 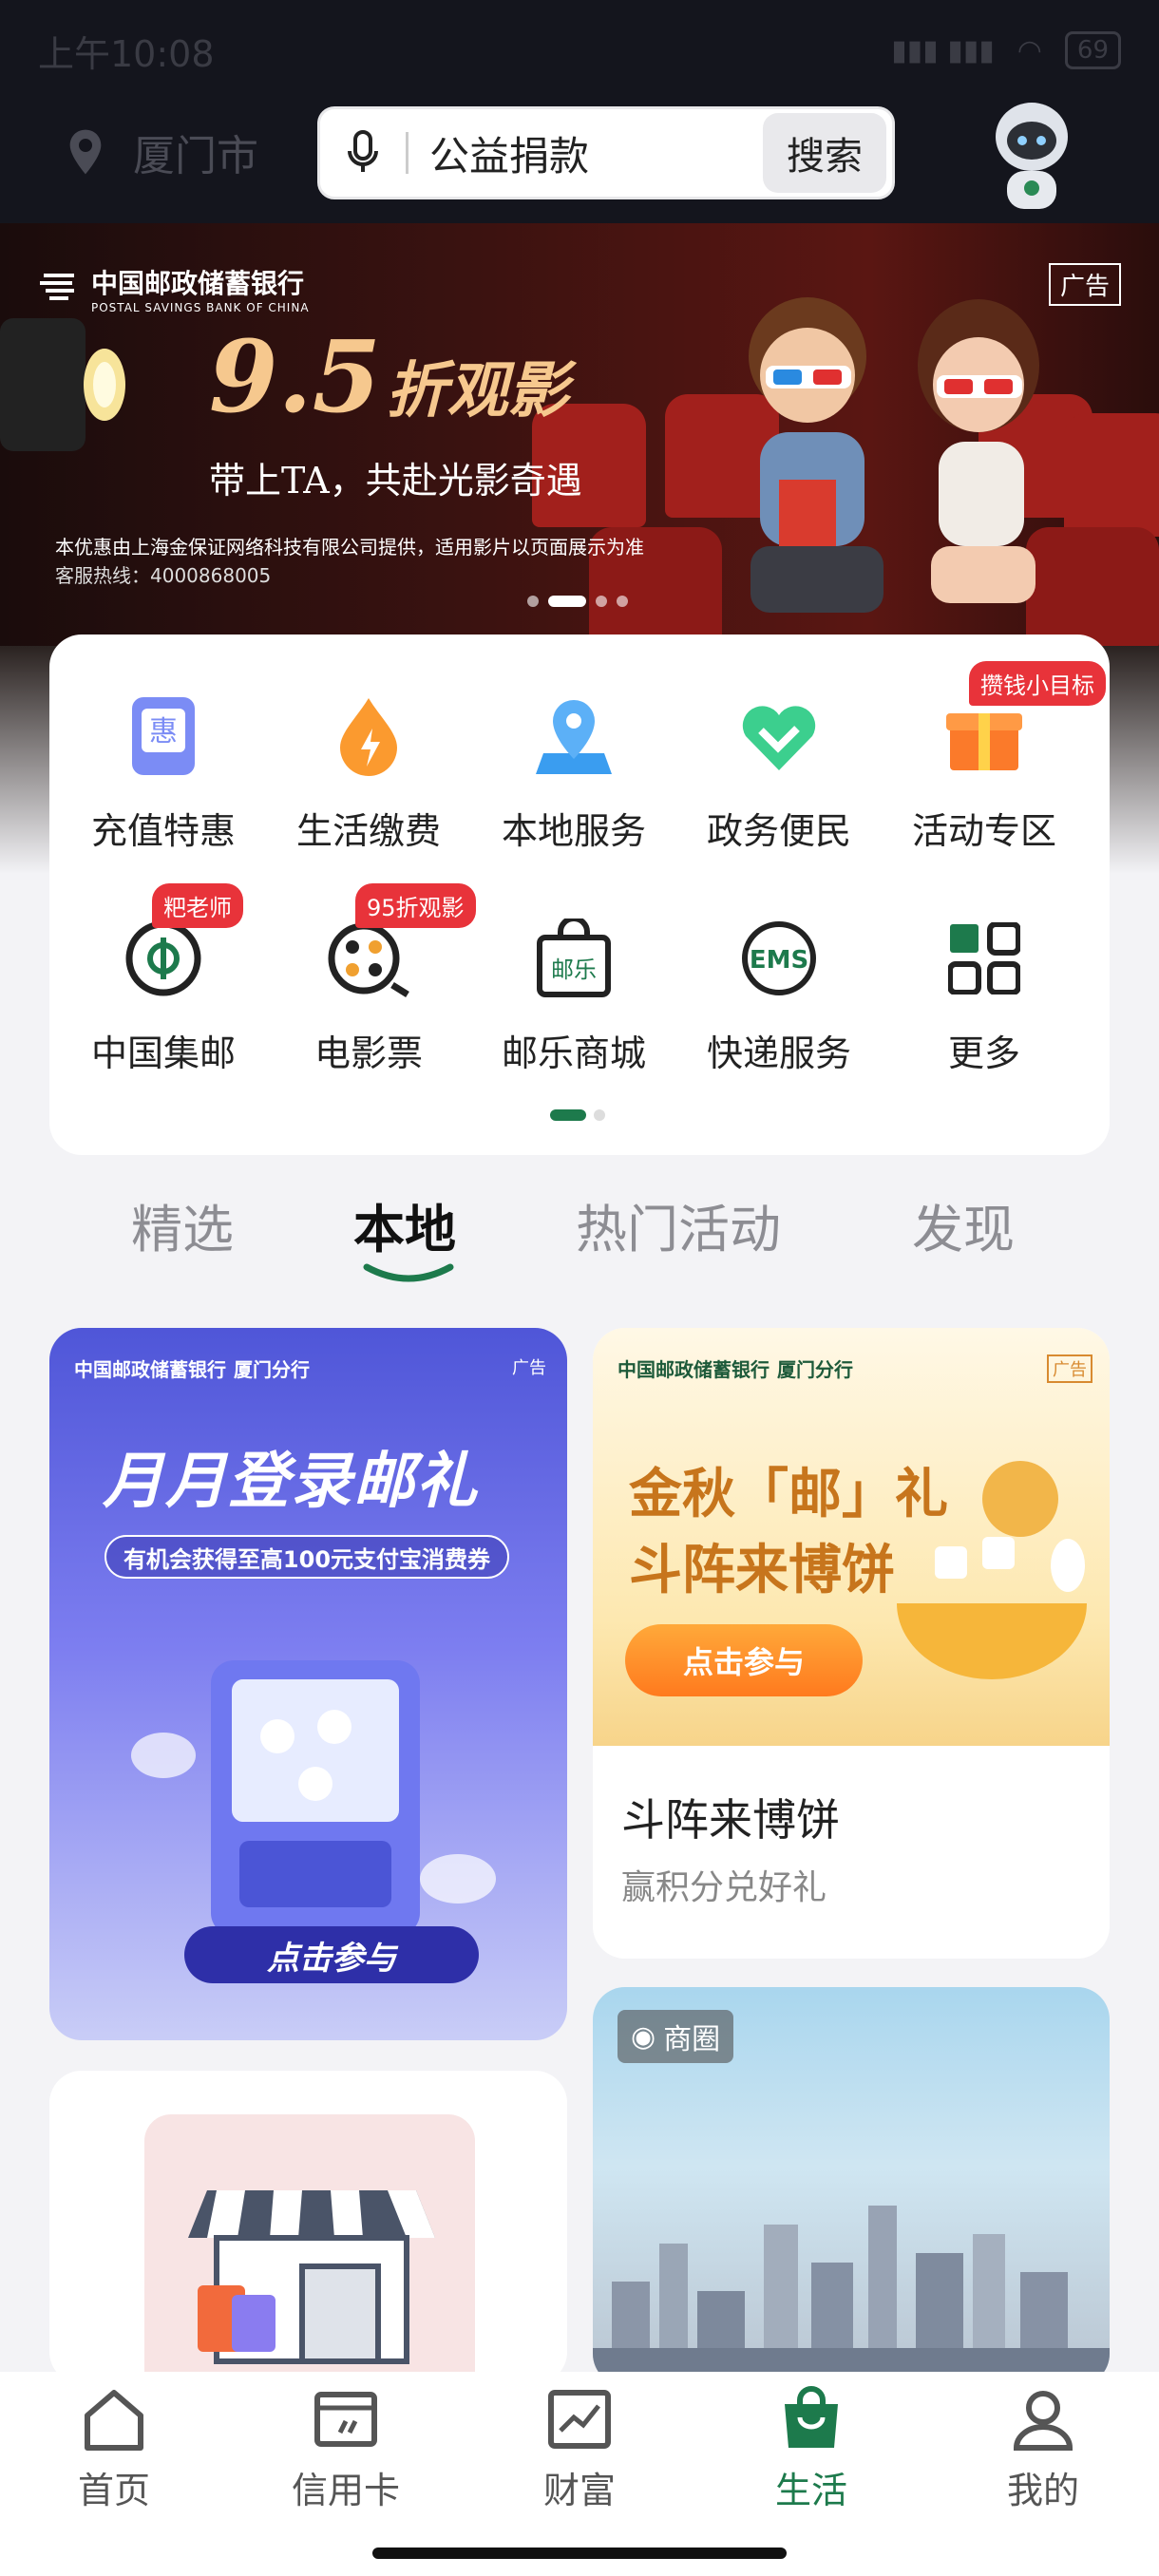 What do you see at coordinates (291, 1482) in the screenshot?
I see `card-title: 月月登录邮礼` at bounding box center [291, 1482].